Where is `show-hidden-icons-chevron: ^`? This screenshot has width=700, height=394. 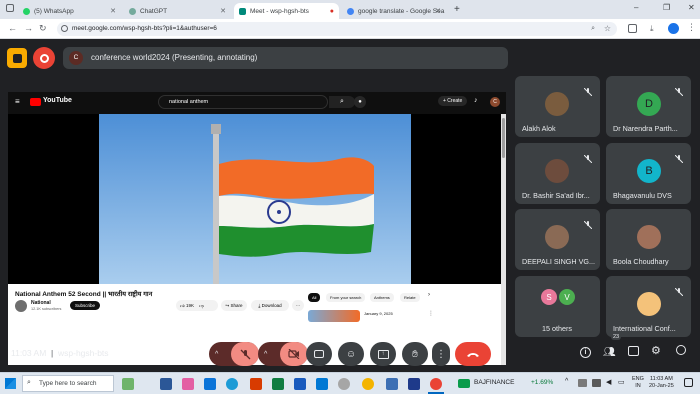
show-hidden-icons-chevron: ^ is located at coordinates (566, 381).